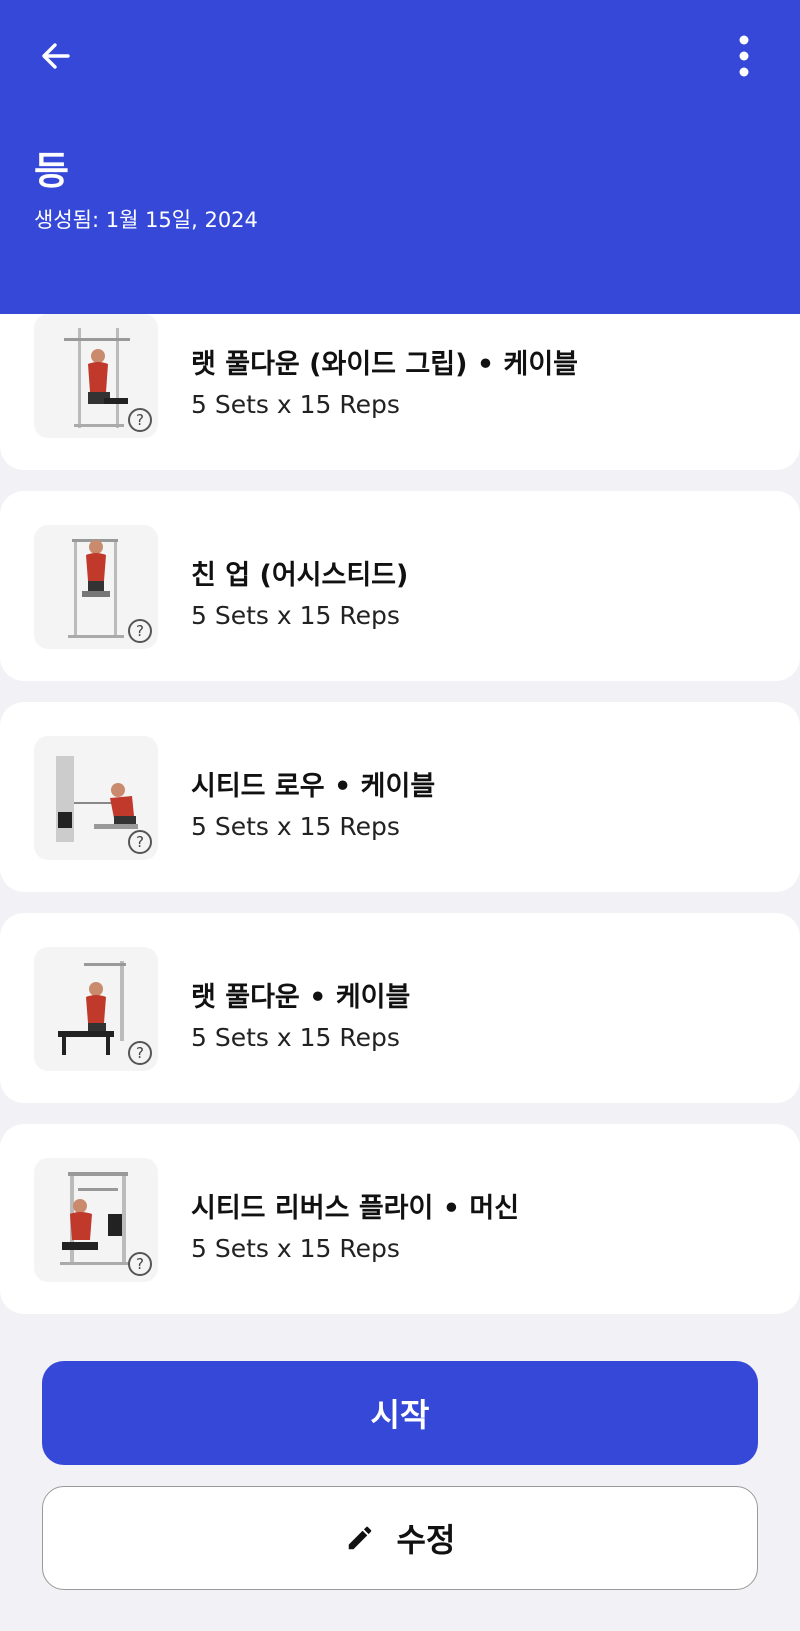 Image resolution: width=800 pixels, height=1631 pixels. I want to click on exercise-name: 친 업 (어시스티드), so click(300, 575).